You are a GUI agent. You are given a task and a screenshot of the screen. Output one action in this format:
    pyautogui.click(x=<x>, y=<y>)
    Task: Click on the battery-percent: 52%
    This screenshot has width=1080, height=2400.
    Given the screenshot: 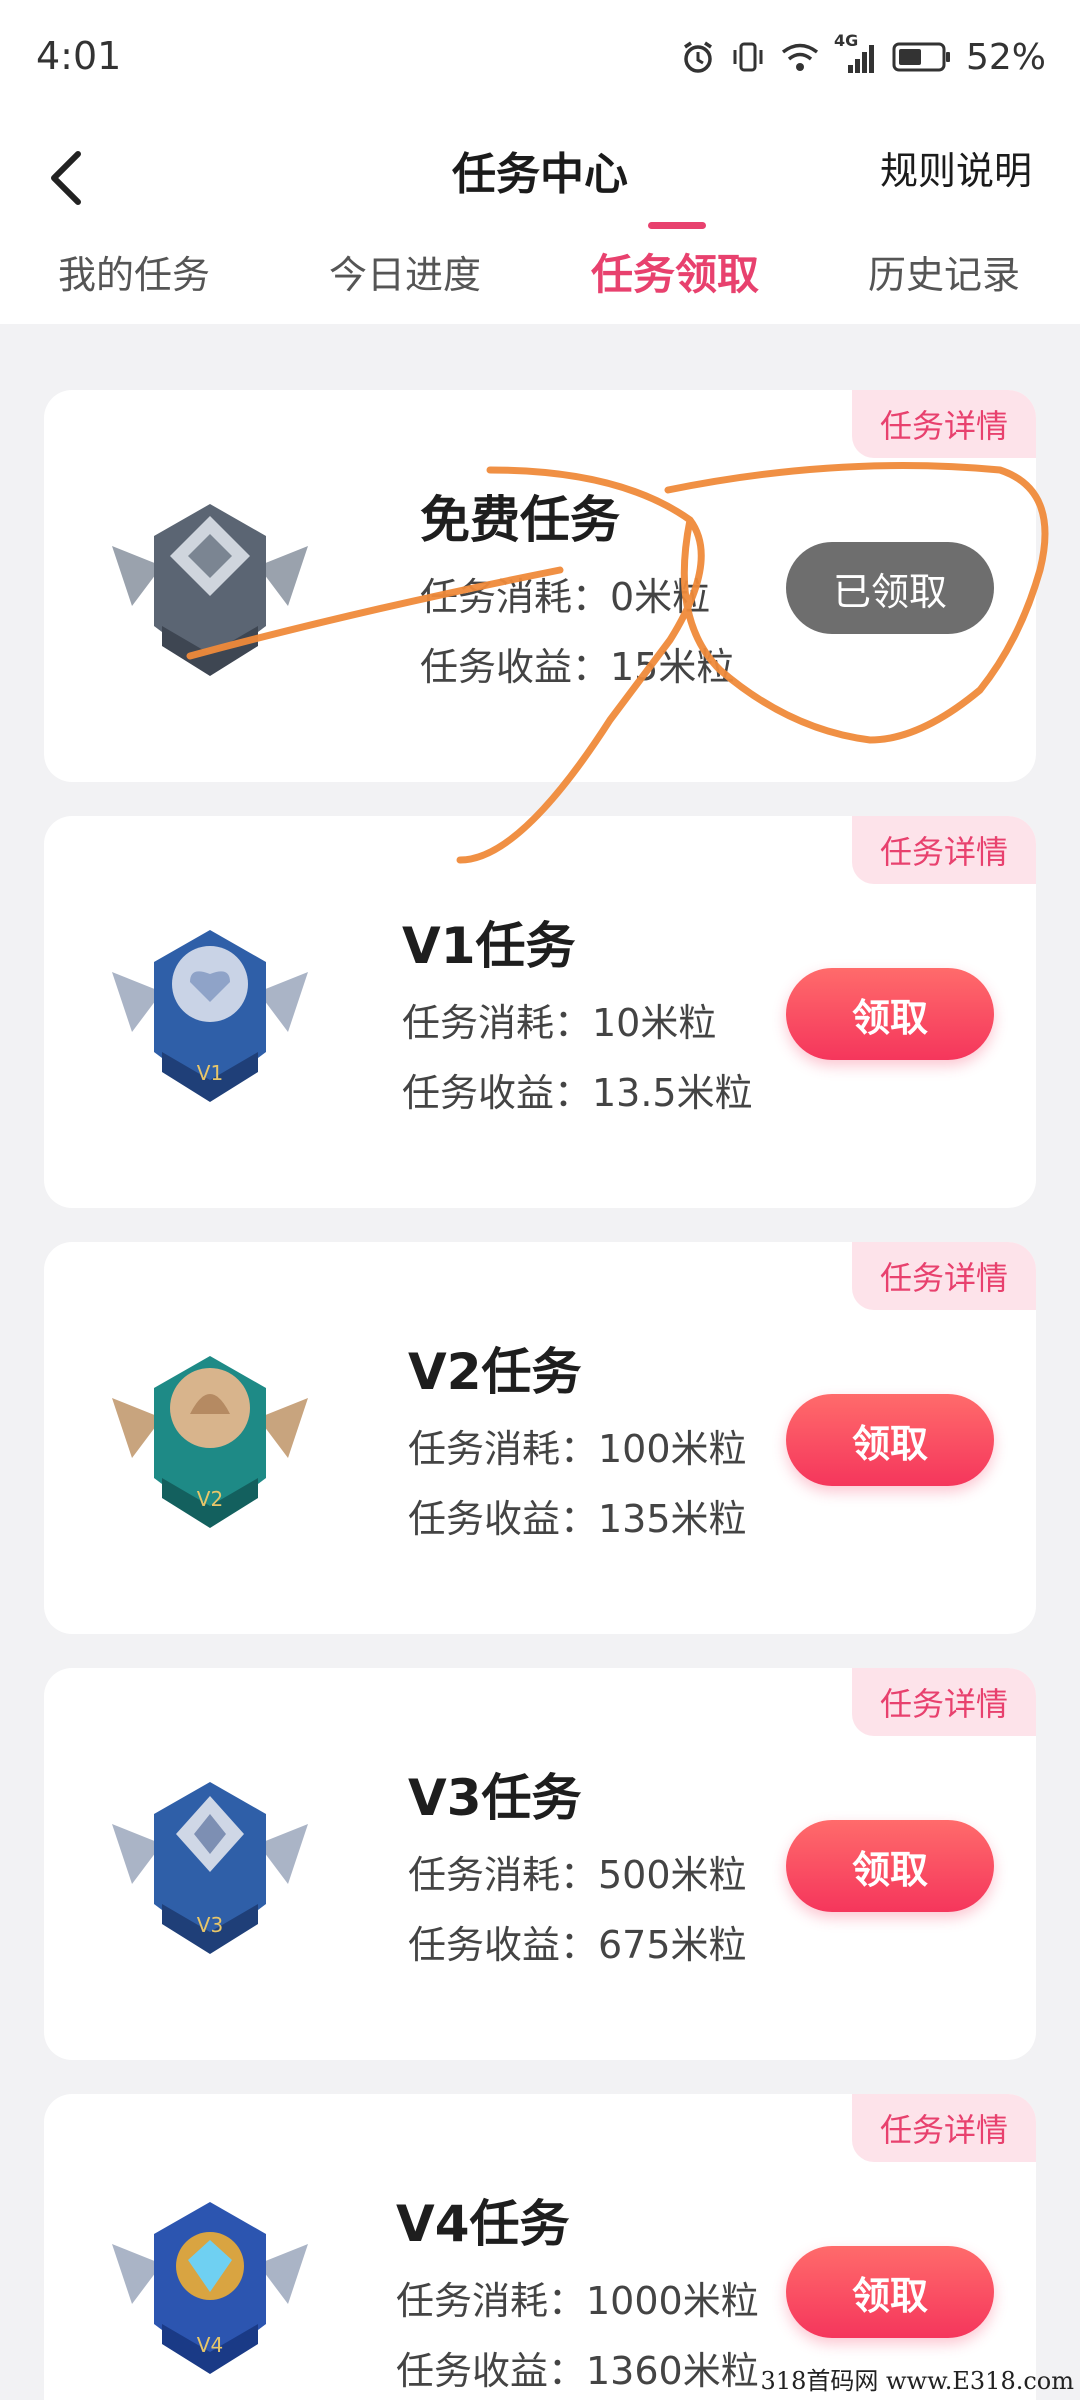 What is the action you would take?
    pyautogui.click(x=1005, y=57)
    